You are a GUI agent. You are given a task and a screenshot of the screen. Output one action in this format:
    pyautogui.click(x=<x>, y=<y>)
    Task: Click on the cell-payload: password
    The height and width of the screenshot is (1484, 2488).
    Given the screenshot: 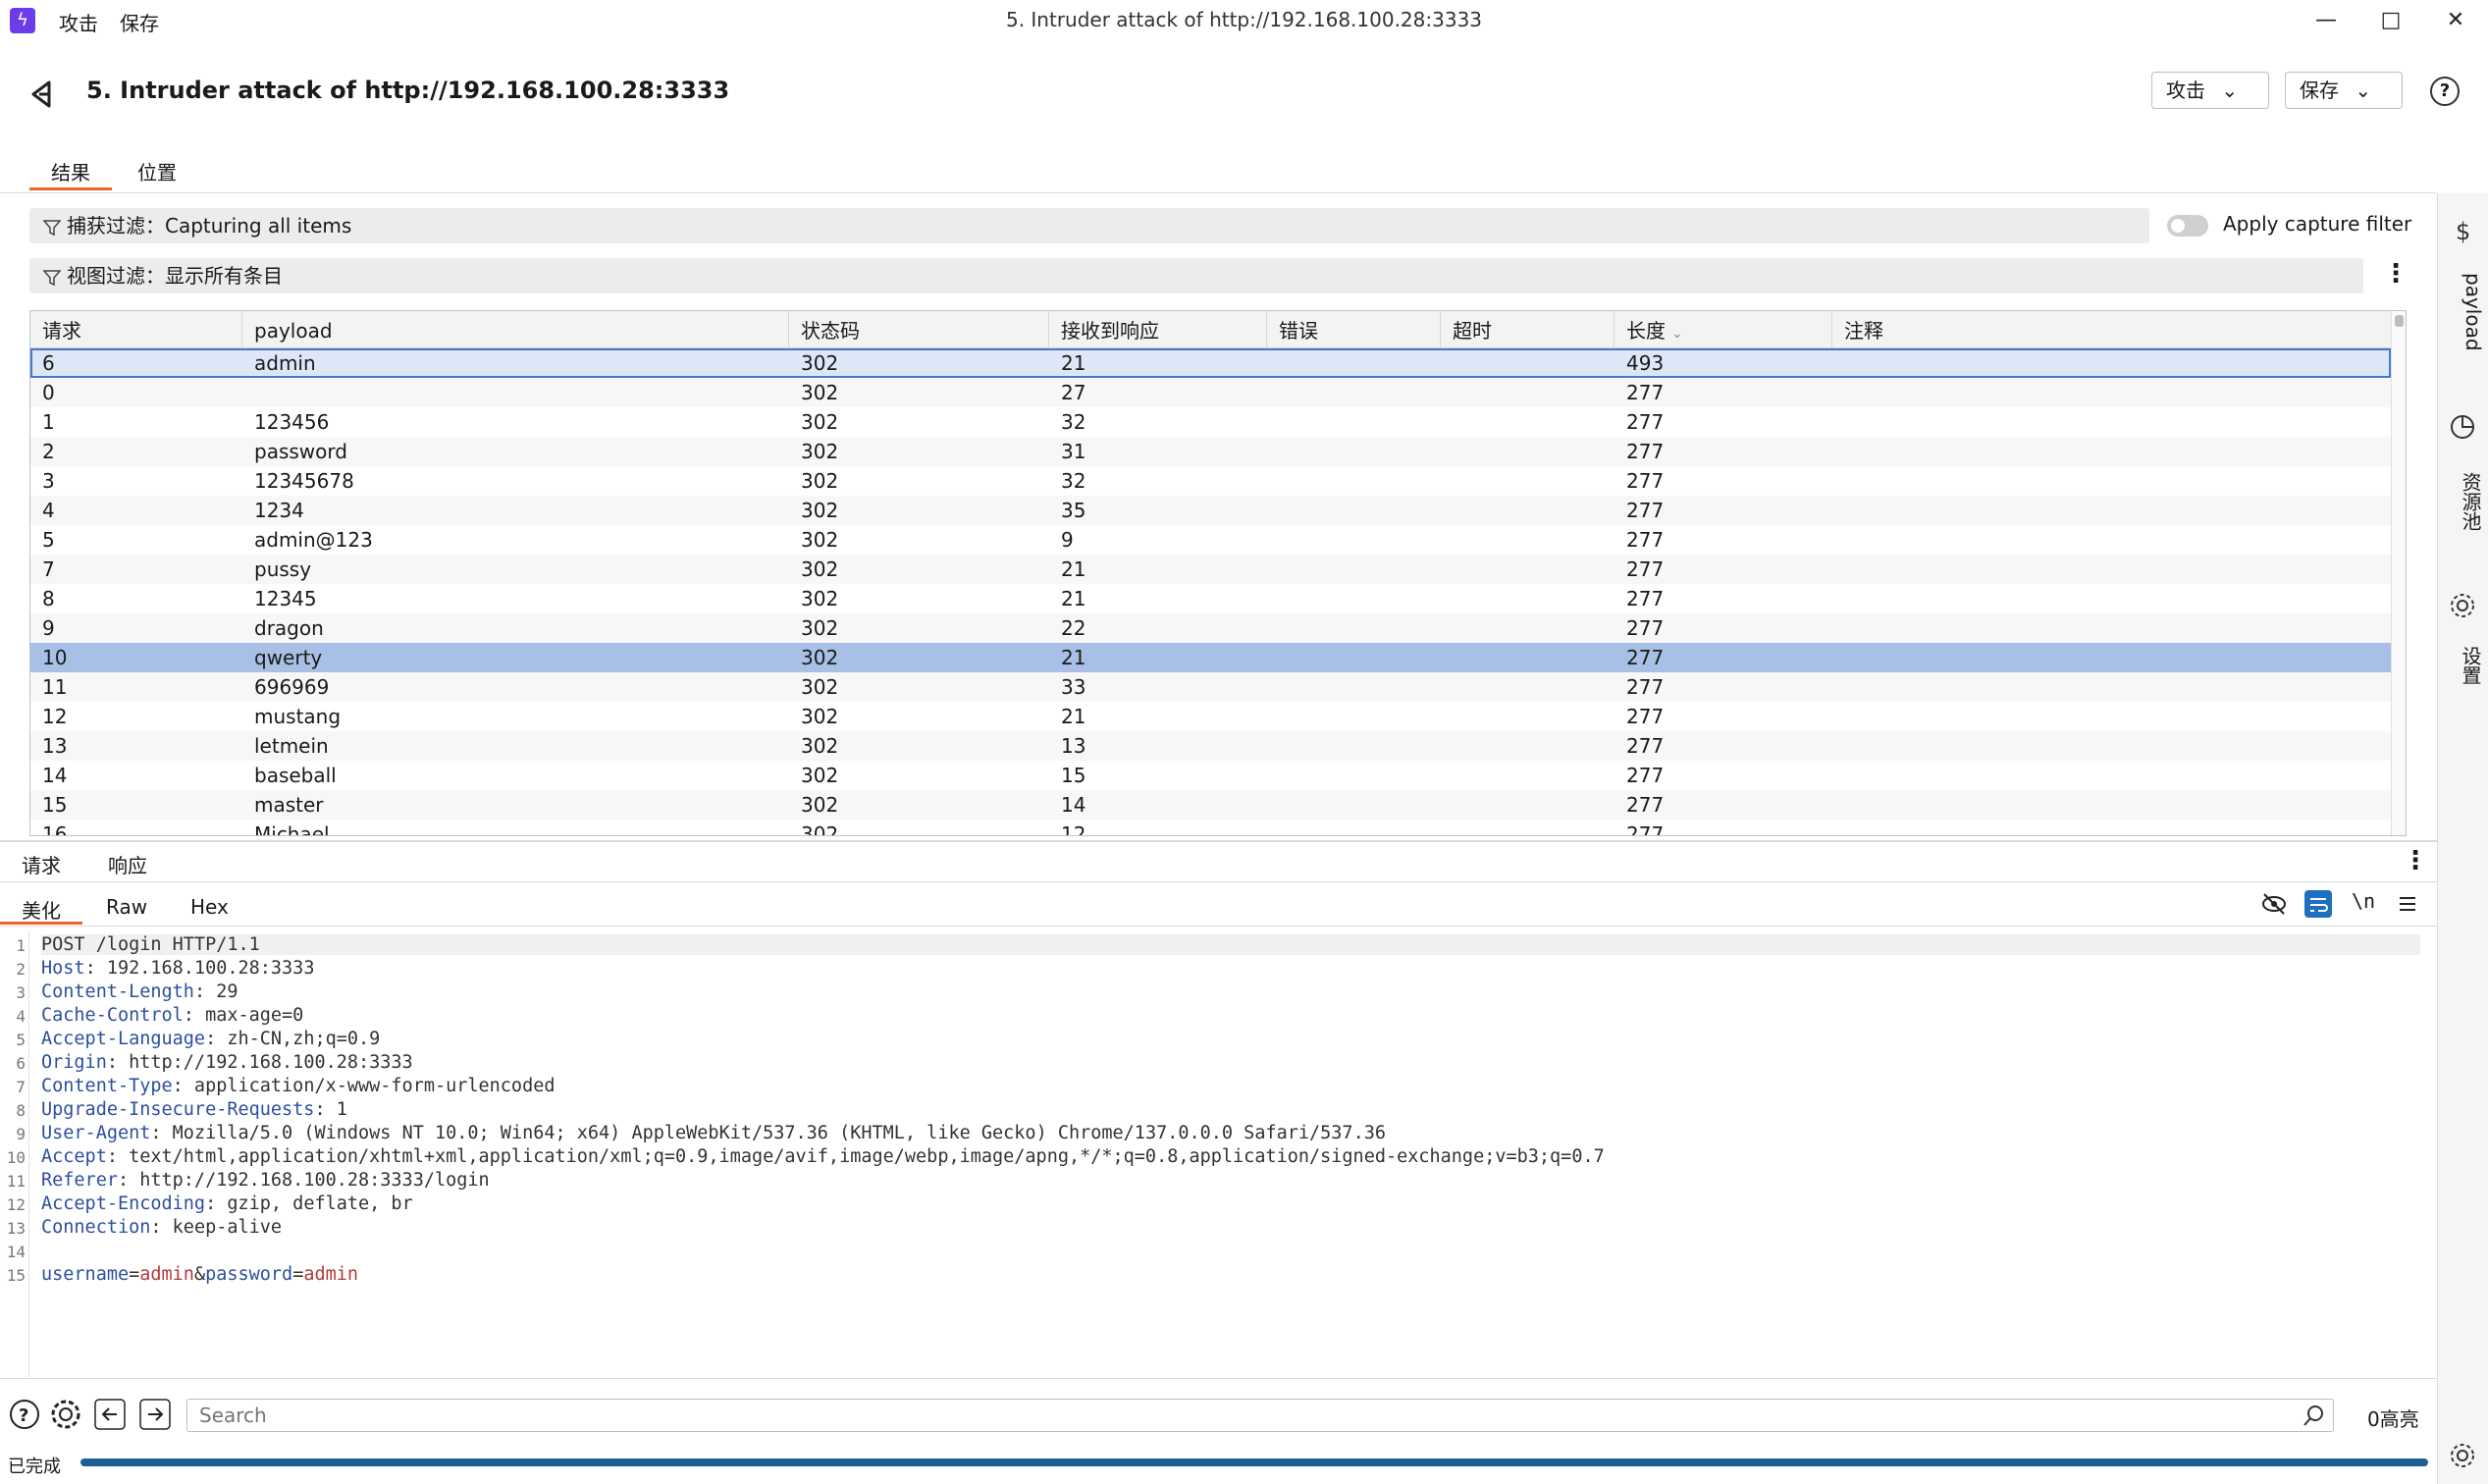 What is the action you would take?
    pyautogui.click(x=300, y=451)
    